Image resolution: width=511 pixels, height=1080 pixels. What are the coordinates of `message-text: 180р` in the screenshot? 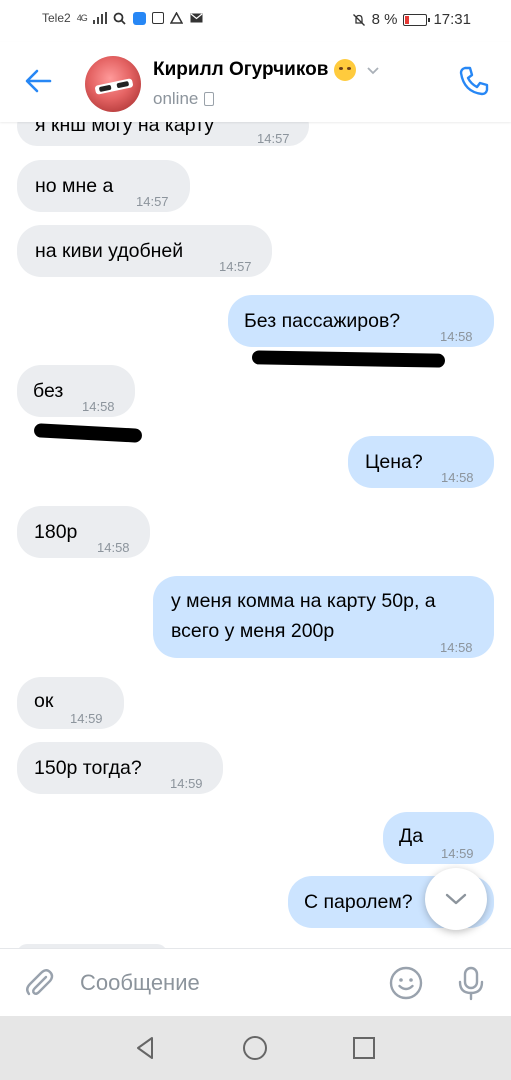 It's located at (56, 532).